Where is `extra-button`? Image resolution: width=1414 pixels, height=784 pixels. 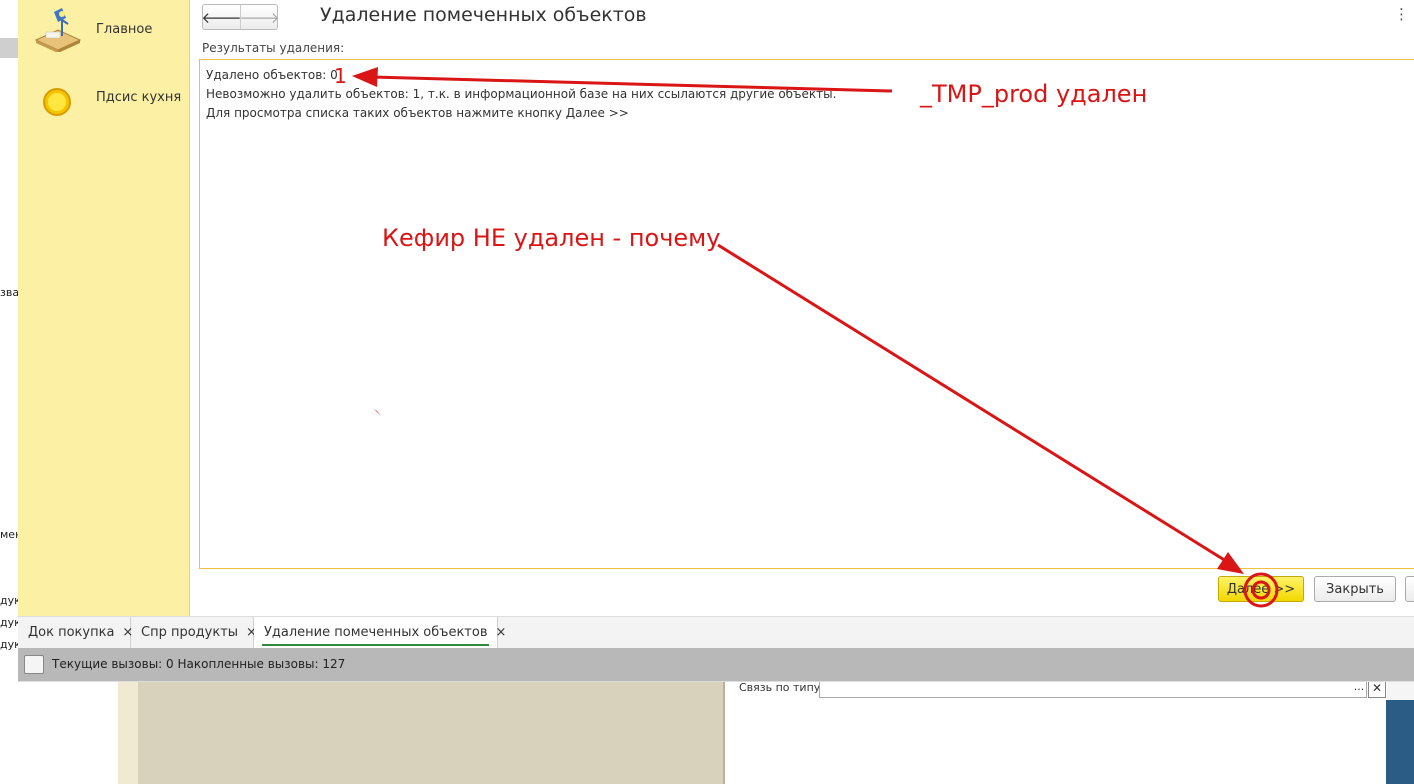
extra-button is located at coordinates (1409, 589).